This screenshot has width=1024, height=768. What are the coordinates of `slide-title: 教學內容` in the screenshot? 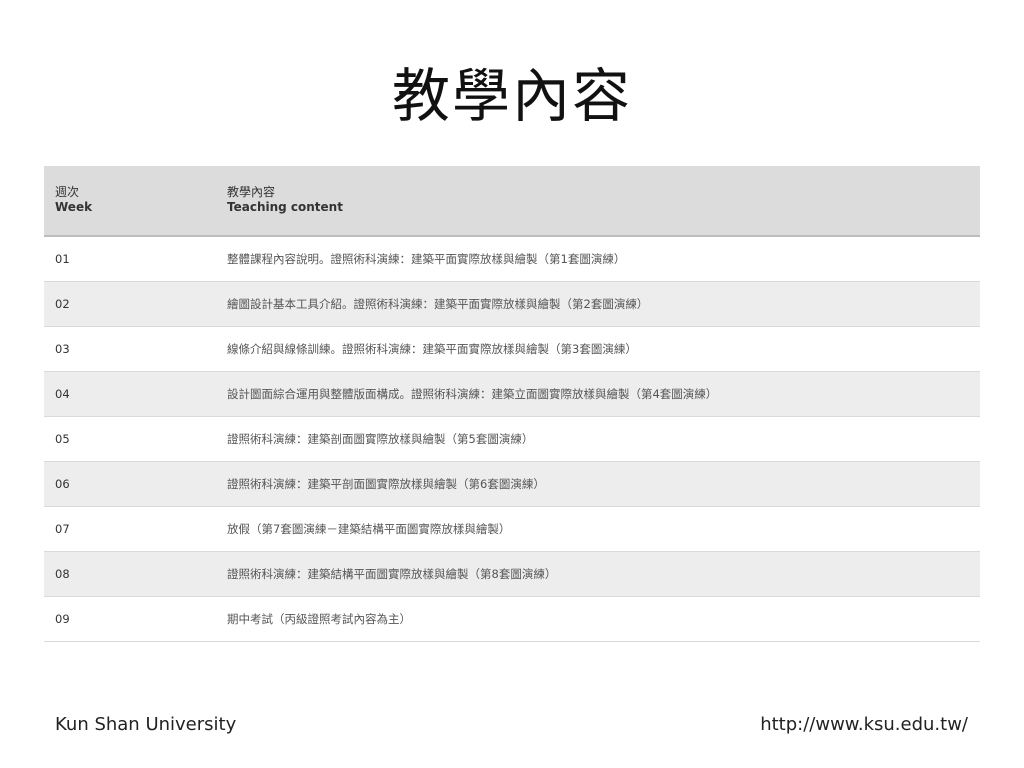 It's located at (511, 96).